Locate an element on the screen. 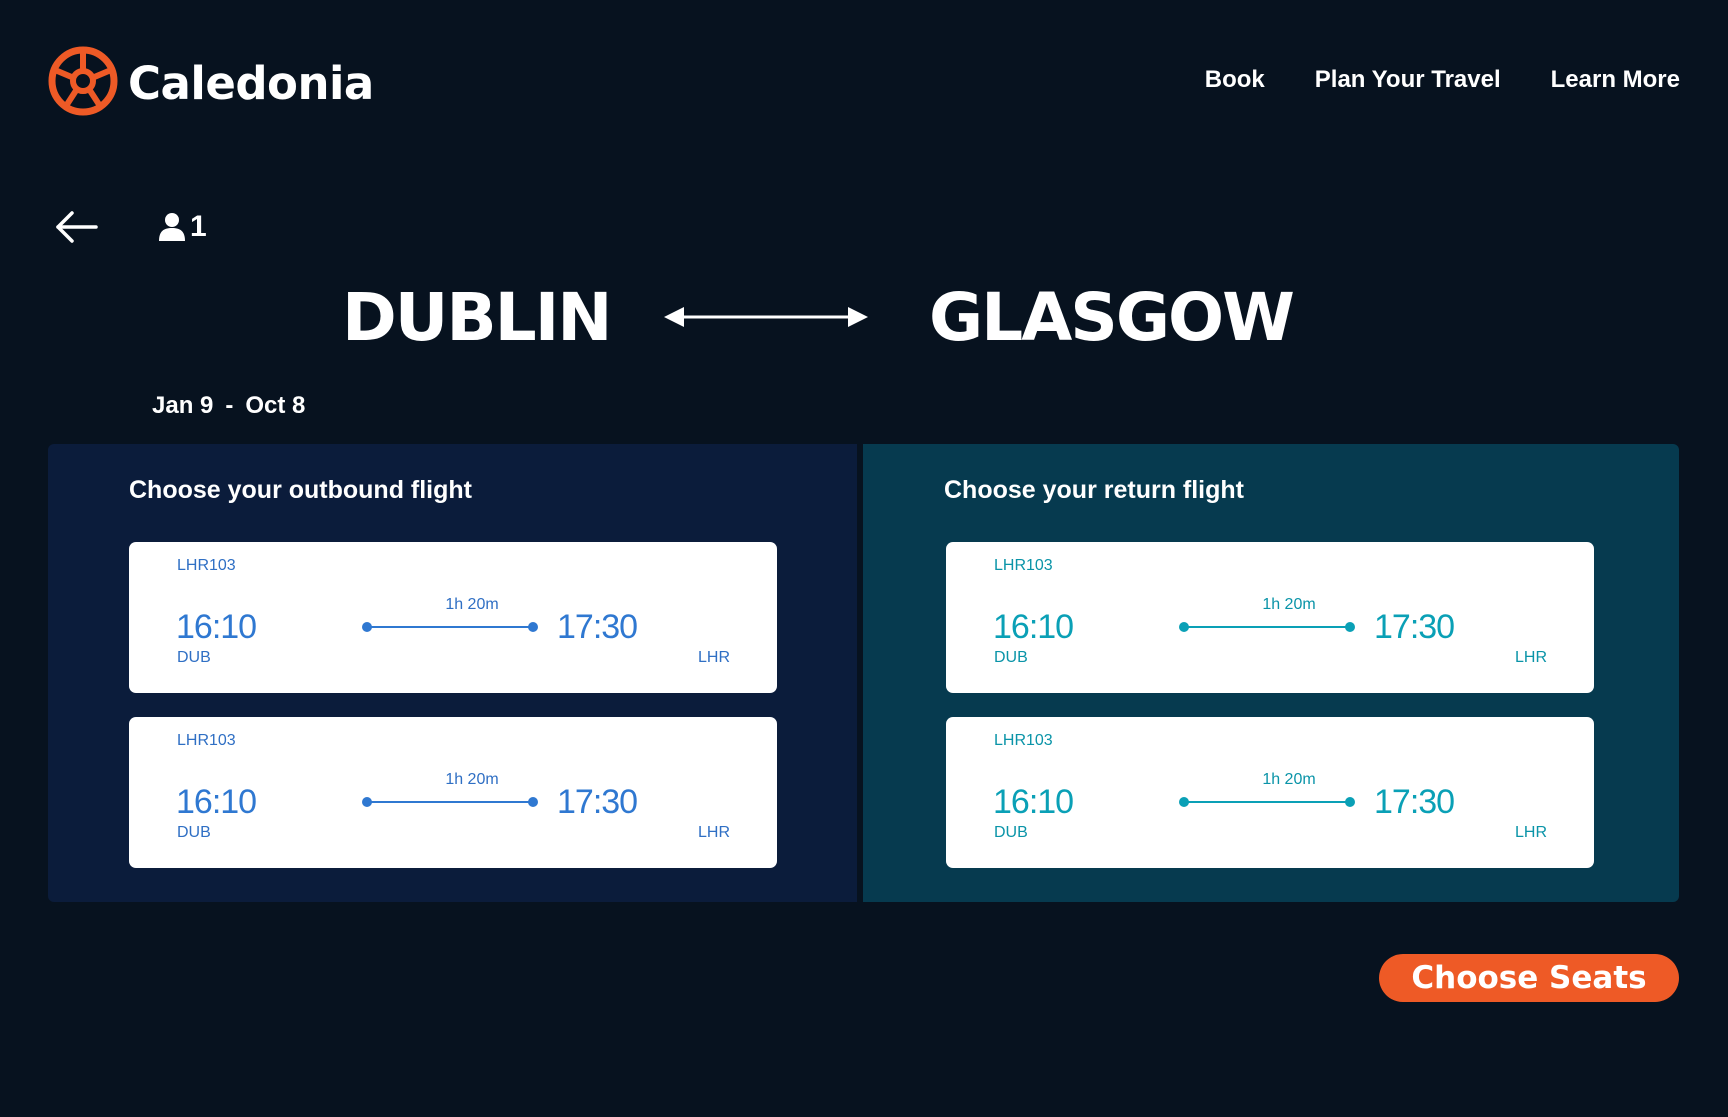 This screenshot has width=1728, height=1117. person-icon is located at coordinates (172, 227).